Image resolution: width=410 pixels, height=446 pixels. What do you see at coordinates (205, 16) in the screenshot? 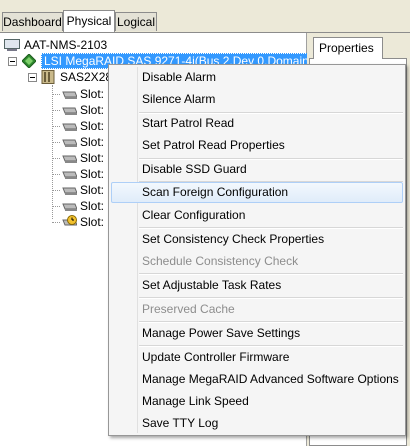
I see `view-tabs: Dashboard Physical Logical` at bounding box center [205, 16].